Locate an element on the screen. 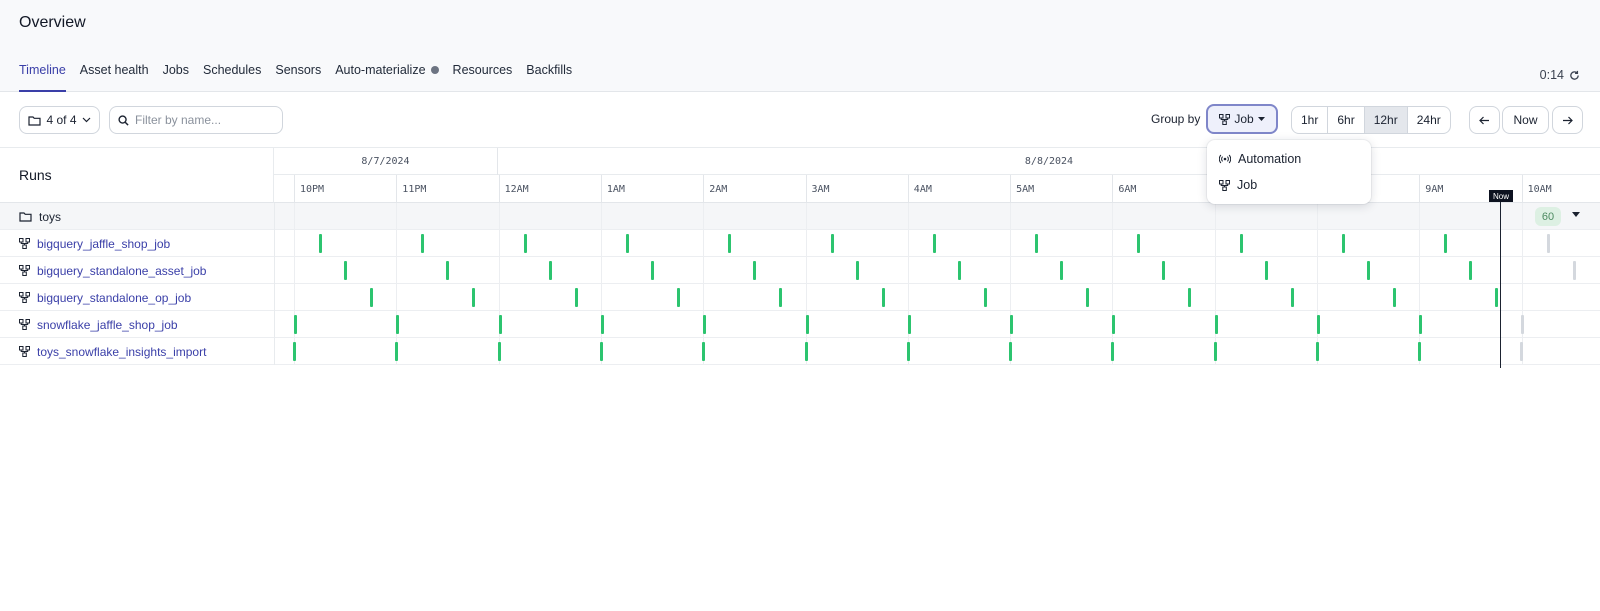 Image resolution: width=1600 pixels, height=611 pixels. range-24hr: 24hr is located at coordinates (1429, 120).